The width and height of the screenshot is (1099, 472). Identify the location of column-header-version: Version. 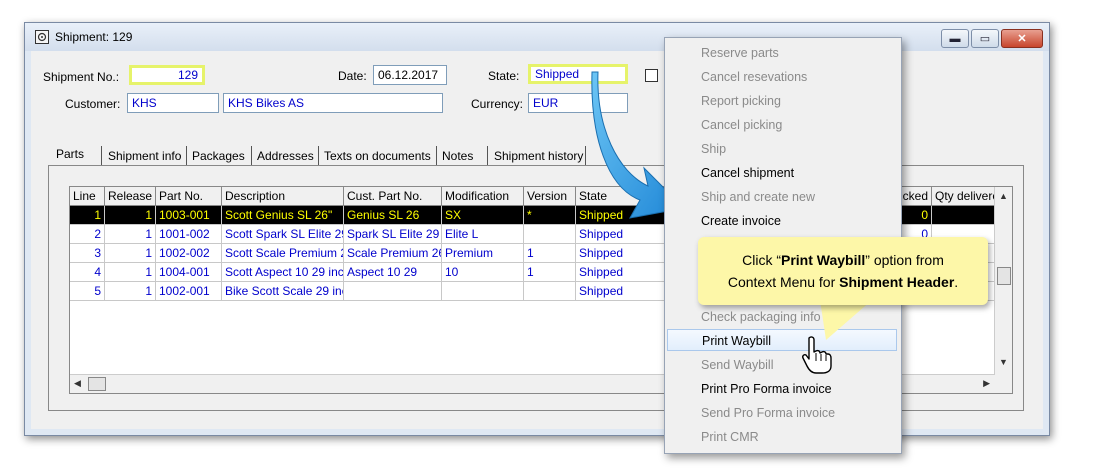
(550, 196).